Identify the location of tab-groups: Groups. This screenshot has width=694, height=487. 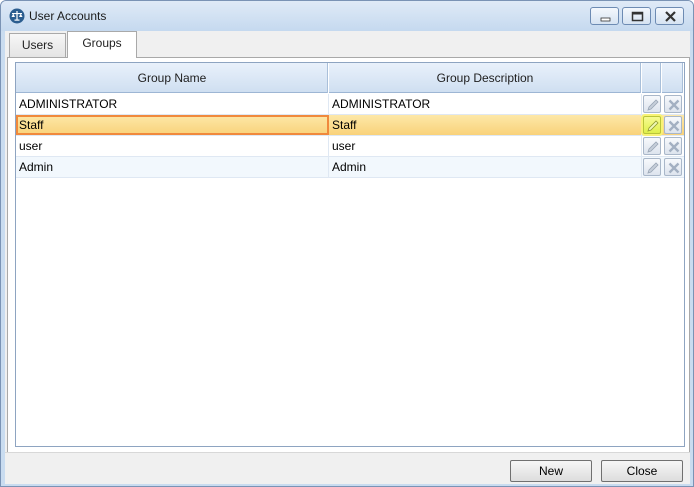
(102, 44).